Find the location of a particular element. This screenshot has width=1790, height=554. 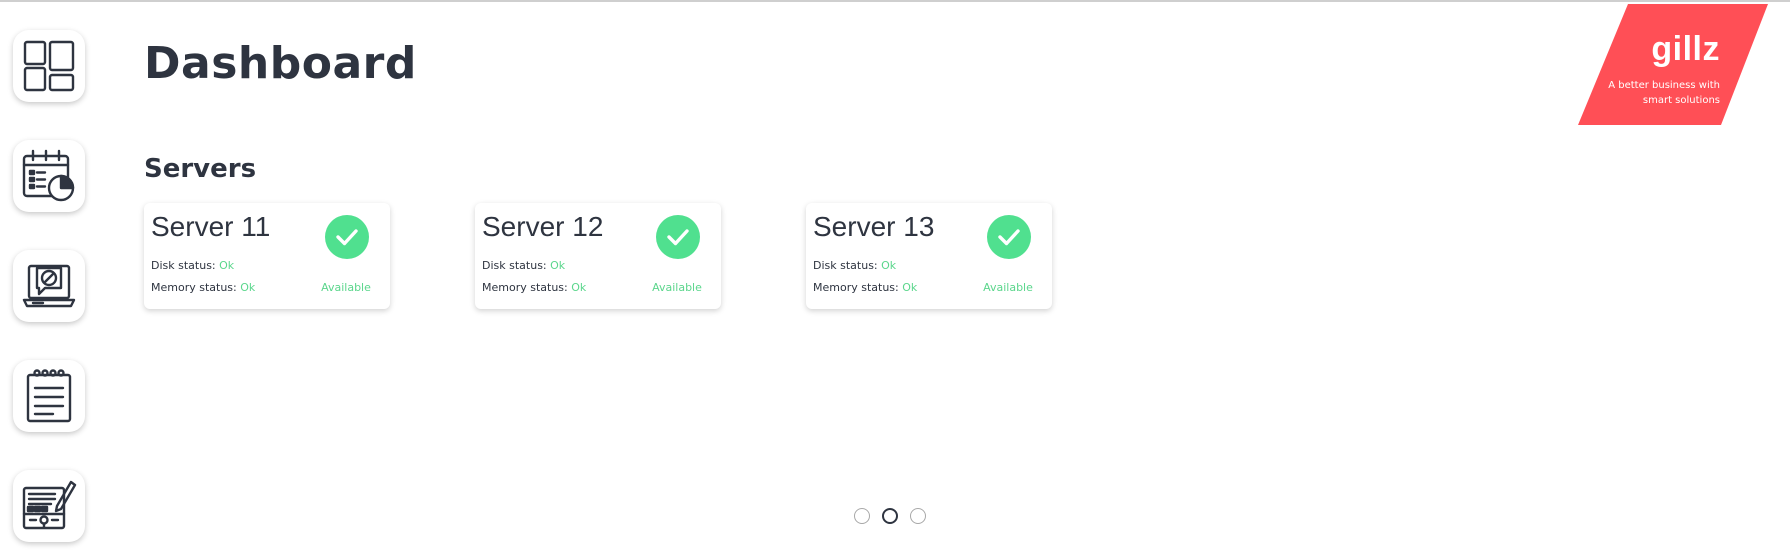

sidebar-item-notes is located at coordinates (49, 396).